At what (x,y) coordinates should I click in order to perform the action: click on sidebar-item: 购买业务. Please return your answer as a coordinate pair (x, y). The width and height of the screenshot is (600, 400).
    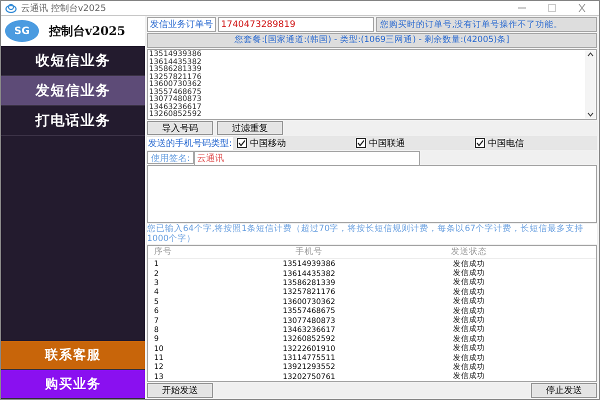
    Looking at the image, I should click on (73, 384).